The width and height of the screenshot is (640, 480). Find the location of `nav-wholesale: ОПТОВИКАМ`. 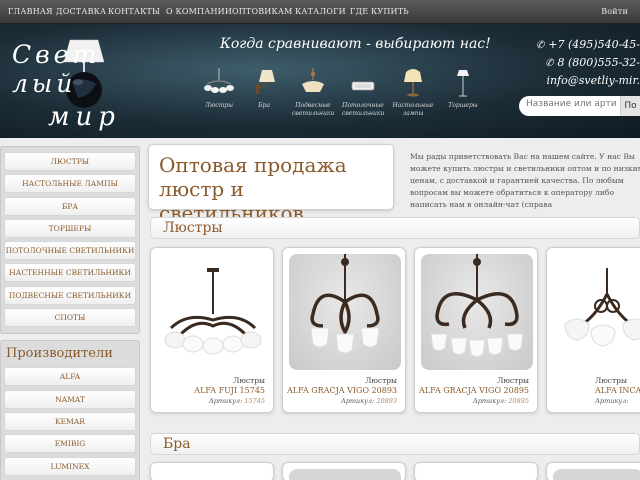

nav-wholesale: ОПТОВИКАМ is located at coordinates (262, 11).